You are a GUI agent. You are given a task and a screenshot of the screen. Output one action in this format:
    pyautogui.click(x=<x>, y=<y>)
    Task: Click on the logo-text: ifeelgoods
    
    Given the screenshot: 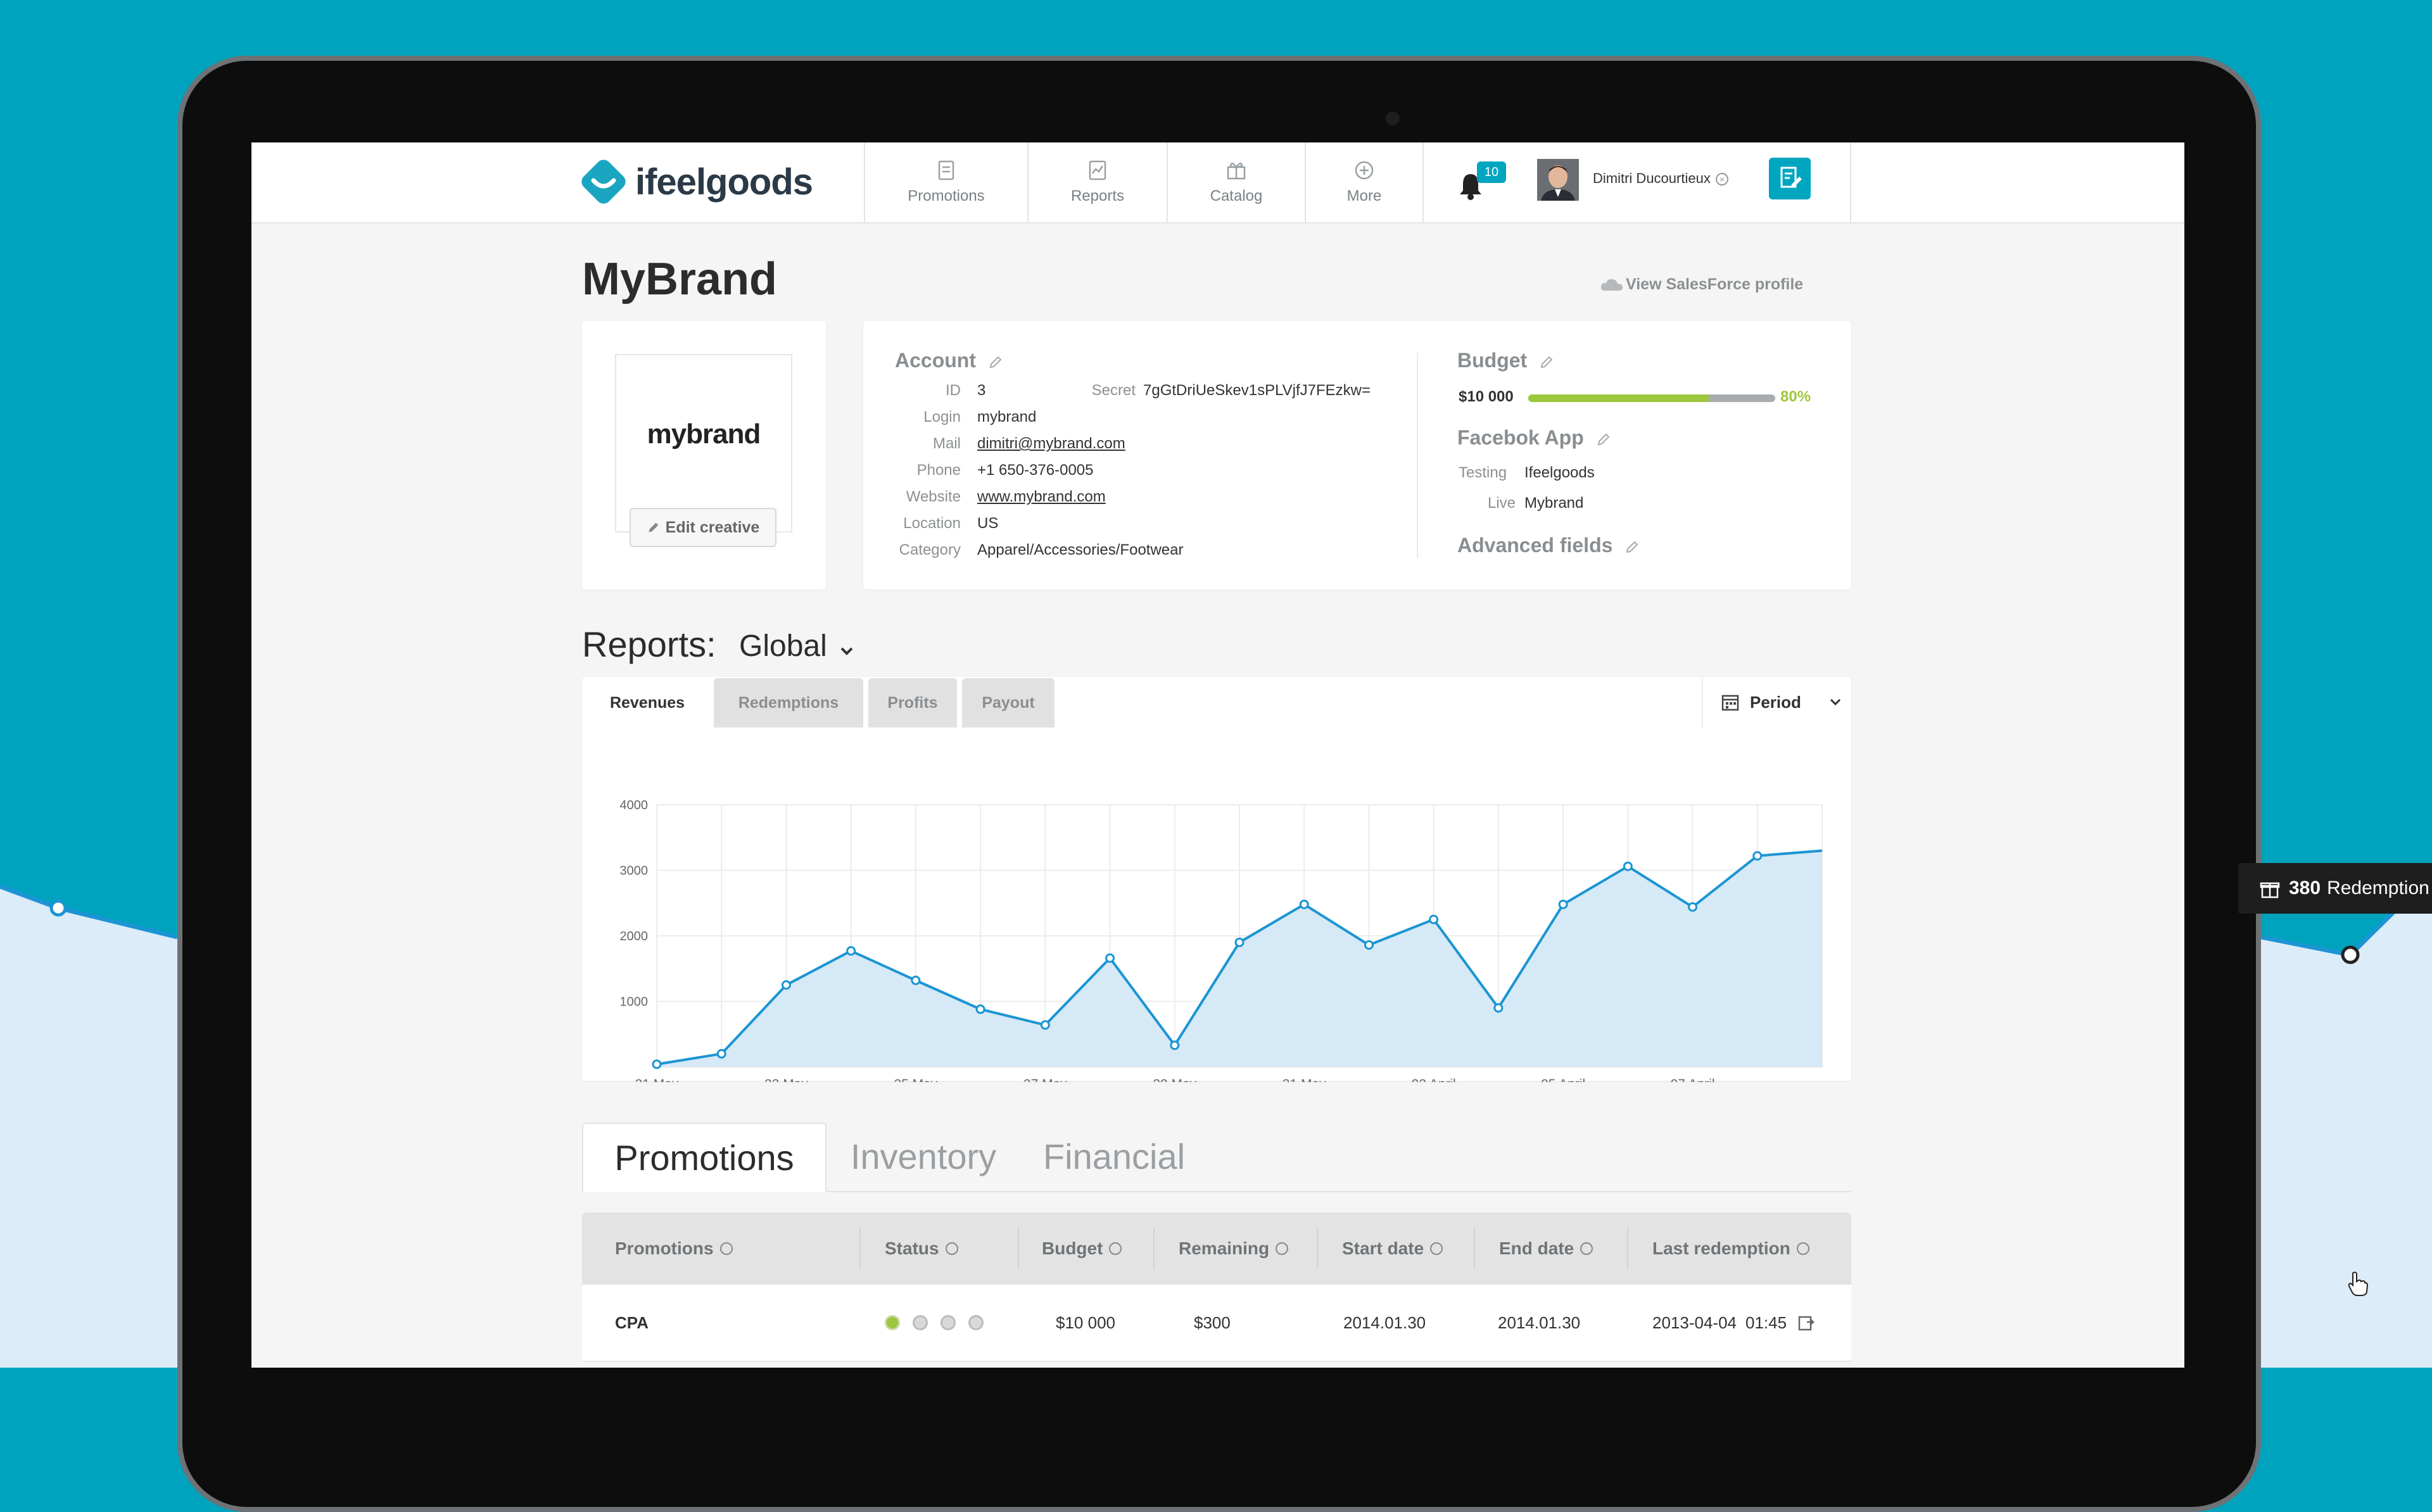 What is the action you would take?
    pyautogui.click(x=724, y=182)
    